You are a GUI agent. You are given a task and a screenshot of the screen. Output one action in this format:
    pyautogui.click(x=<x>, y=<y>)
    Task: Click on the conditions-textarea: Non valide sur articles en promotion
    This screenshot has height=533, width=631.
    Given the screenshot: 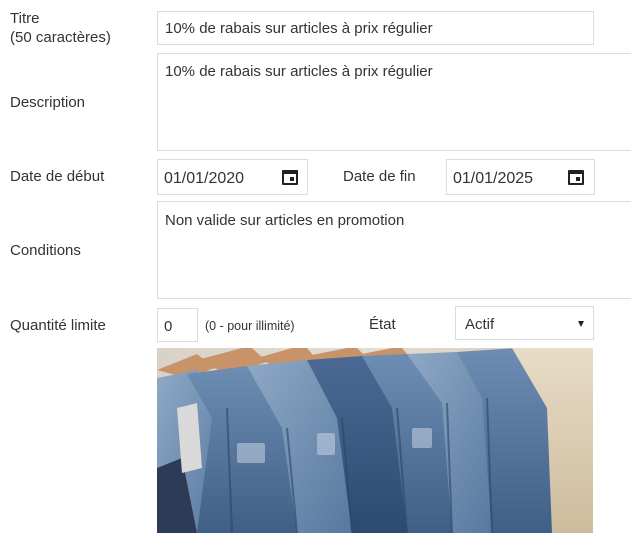 What is the action you would take?
    pyautogui.click(x=394, y=250)
    